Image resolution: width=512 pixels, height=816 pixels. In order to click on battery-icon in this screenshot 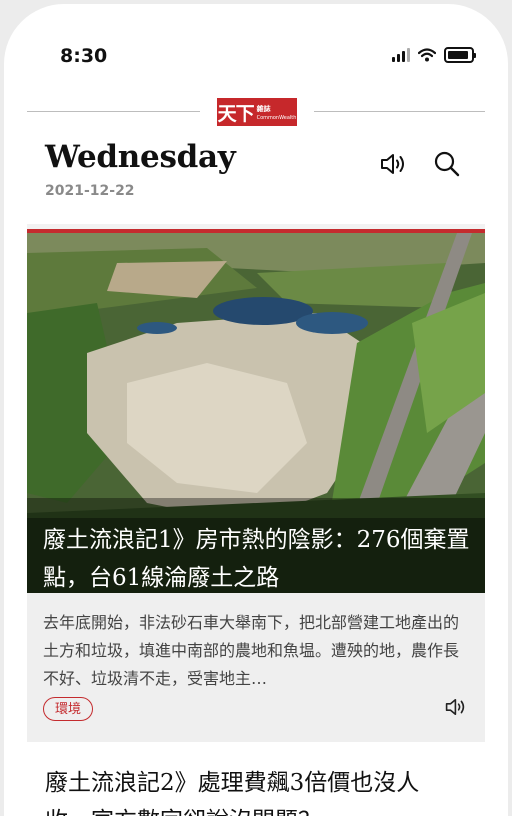, I will do `click(460, 55)`.